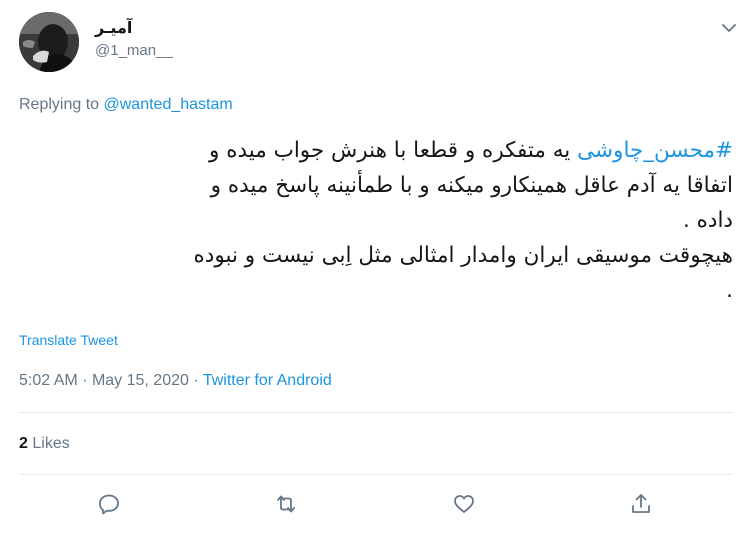  Describe the element at coordinates (379, 44) in the screenshot. I see `tweet-header: آمیـر @1_man__` at that location.